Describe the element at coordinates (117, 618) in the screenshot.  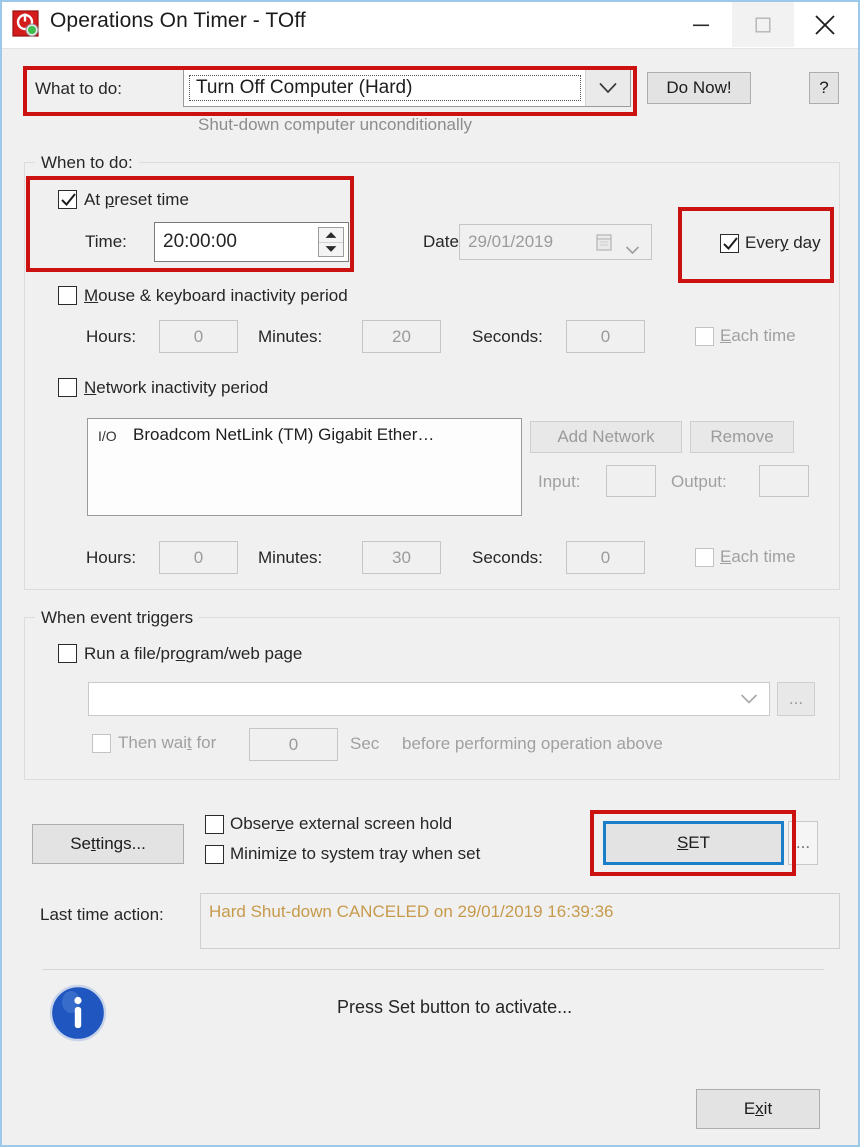
I see `when-event-triggers-group-title: When event triggers` at that location.